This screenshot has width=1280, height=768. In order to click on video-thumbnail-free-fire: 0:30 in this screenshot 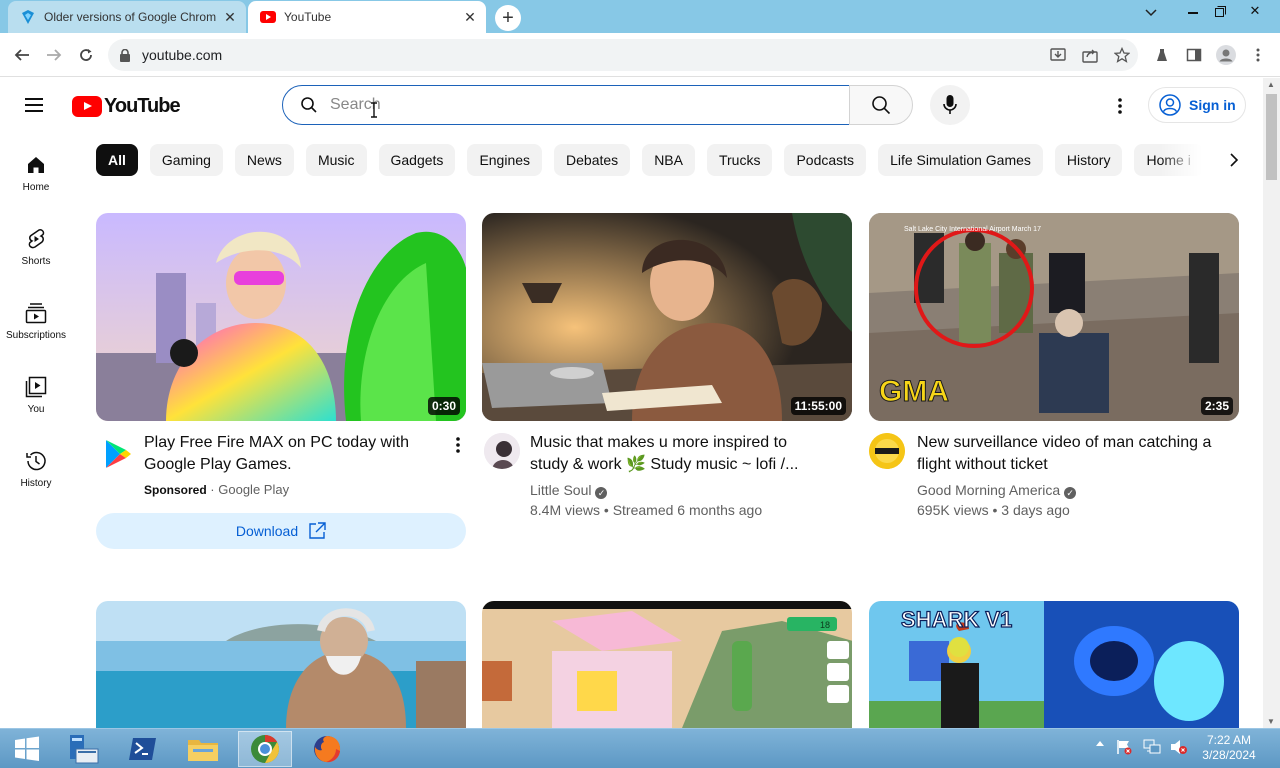, I will do `click(281, 317)`.